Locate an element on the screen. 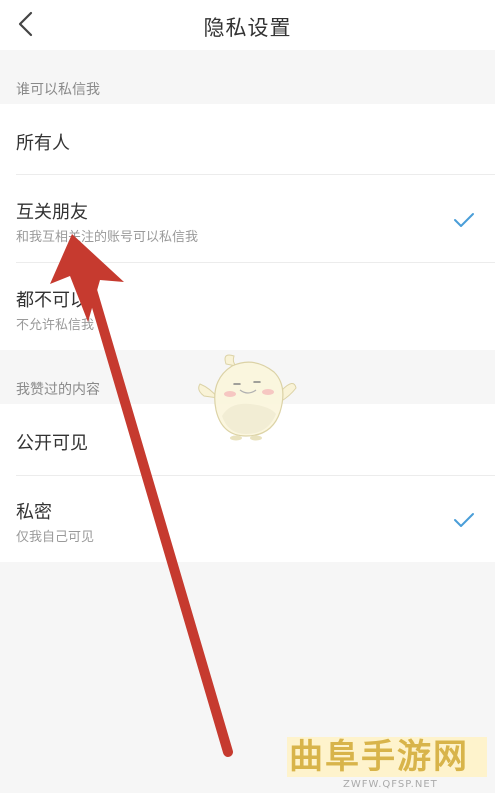 Image resolution: width=495 pixels, height=793 pixels. section-label: 谁可以私信我 is located at coordinates (58, 90).